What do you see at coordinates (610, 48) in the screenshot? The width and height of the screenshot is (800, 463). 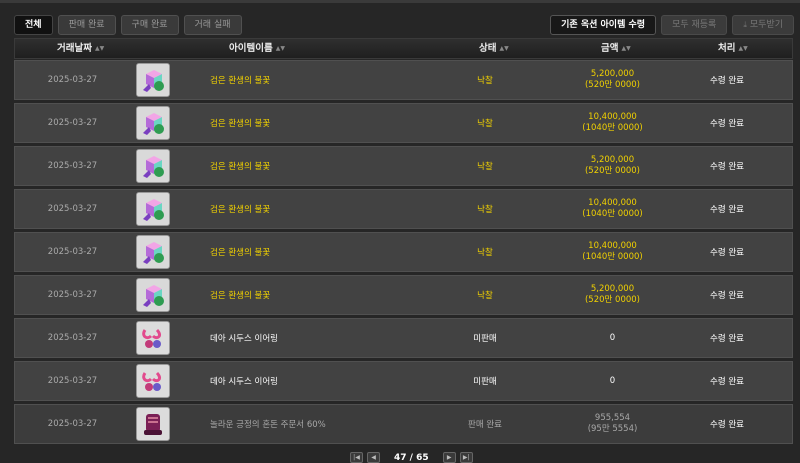 I see `column-price-label: 금액` at bounding box center [610, 48].